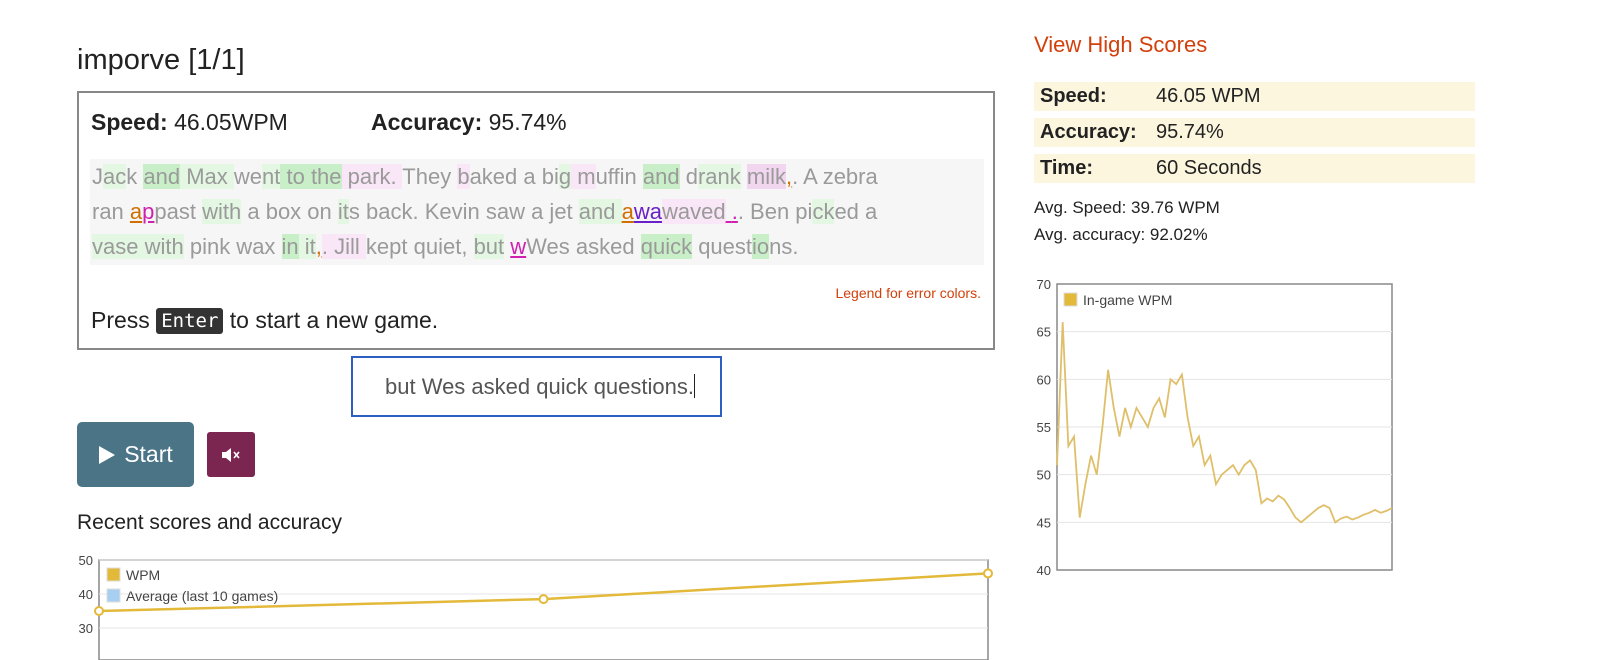 The width and height of the screenshot is (1597, 660). Describe the element at coordinates (86, 594) in the screenshot. I see `recent-chart-tick-label: 40` at that location.